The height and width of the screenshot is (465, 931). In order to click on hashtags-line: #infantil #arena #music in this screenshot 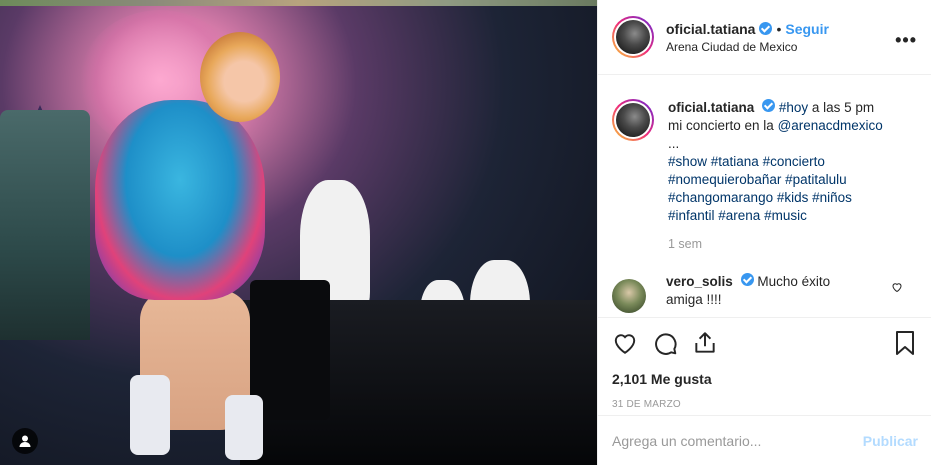, I will do `click(737, 215)`.